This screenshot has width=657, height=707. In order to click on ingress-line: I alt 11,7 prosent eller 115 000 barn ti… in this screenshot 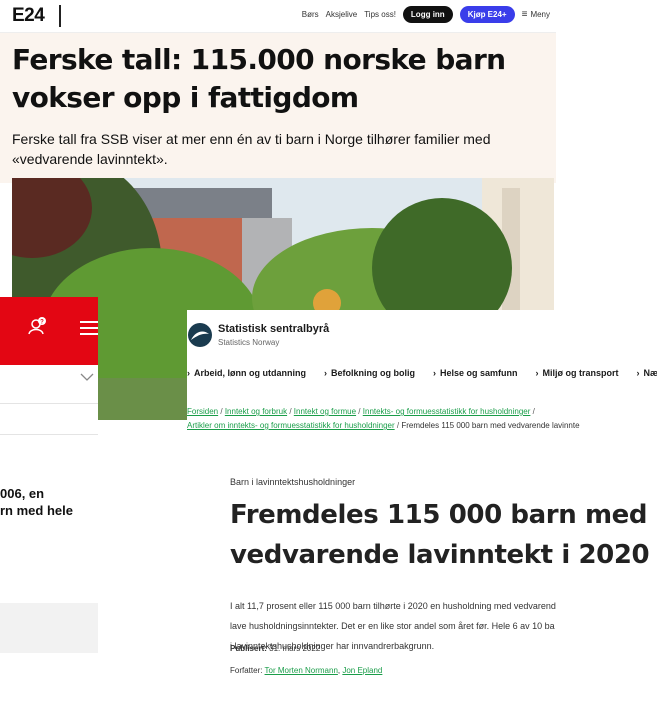, I will do `click(393, 606)`.